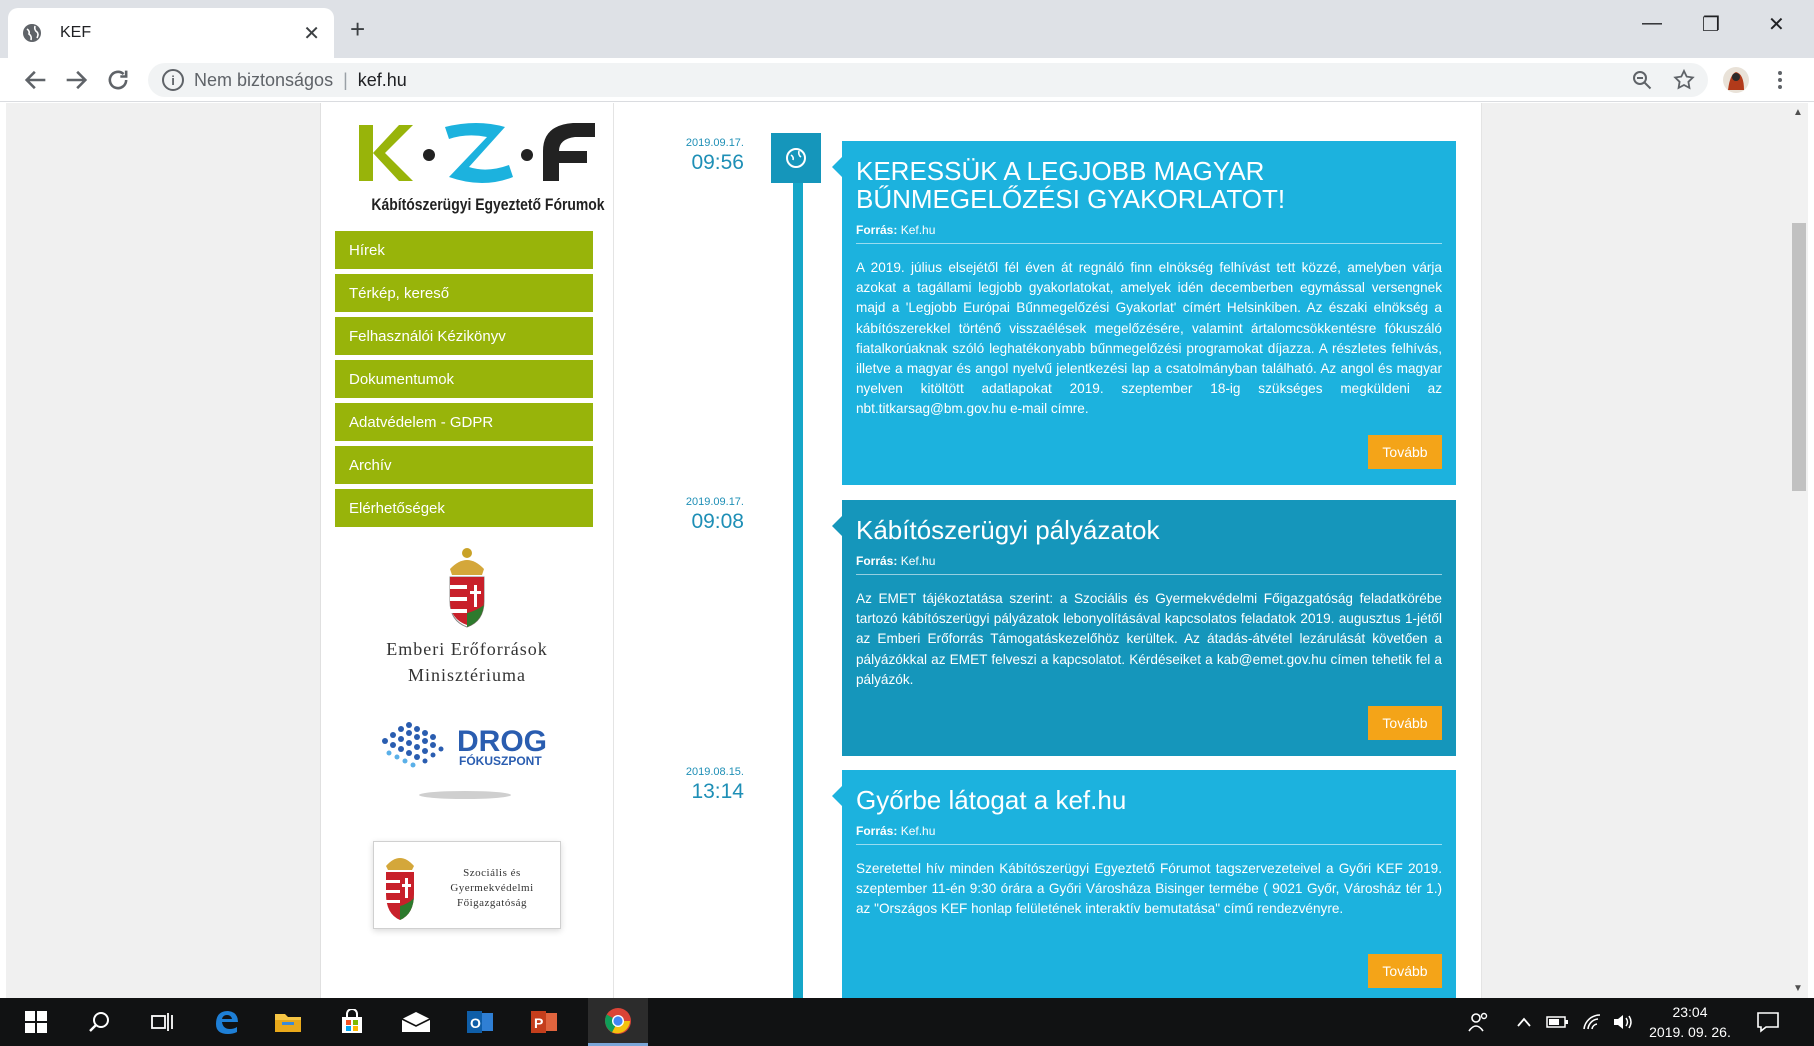 The image size is (1814, 1046). Describe the element at coordinates (464, 336) in the screenshot. I see `menu-item-kezikonyv: Felhasználói Kézikönyv` at that location.